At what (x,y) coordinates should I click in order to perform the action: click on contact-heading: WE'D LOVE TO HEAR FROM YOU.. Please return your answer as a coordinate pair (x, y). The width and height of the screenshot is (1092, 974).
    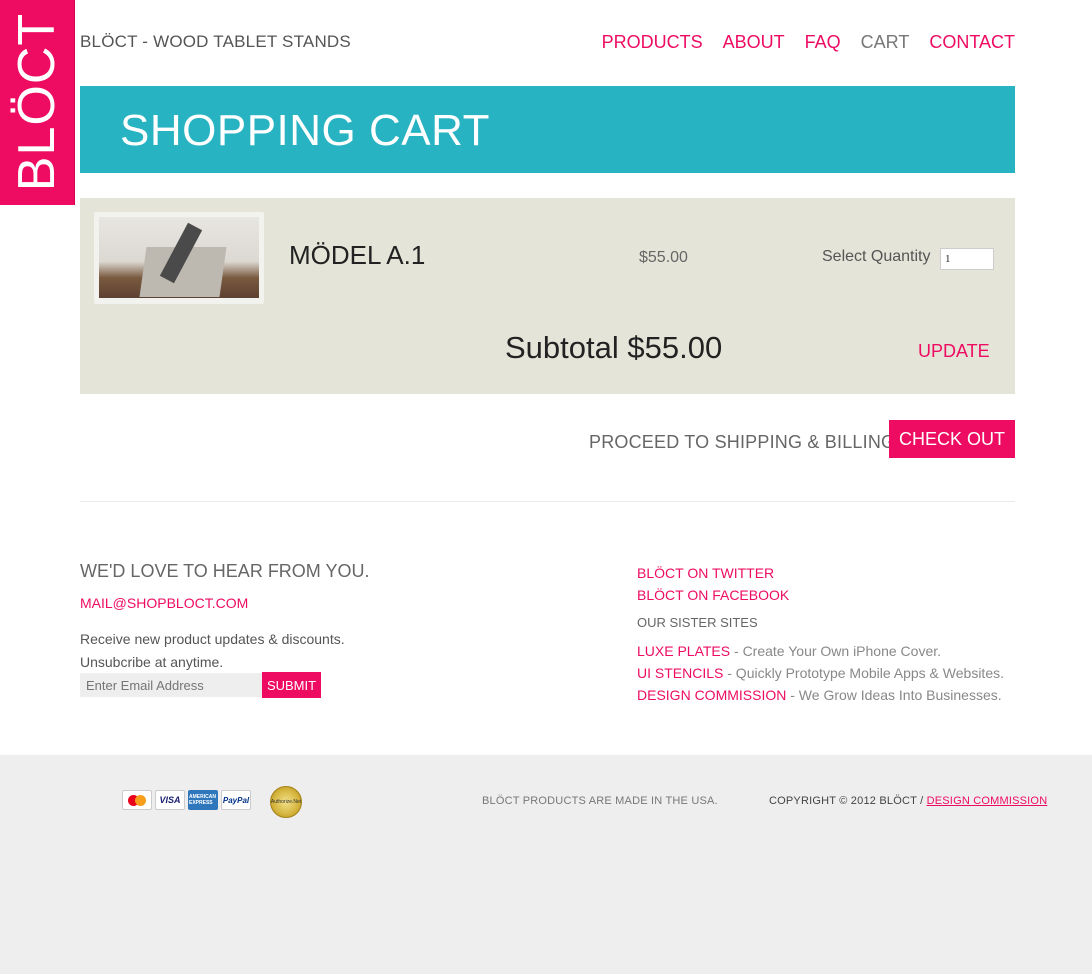
    Looking at the image, I should click on (225, 571).